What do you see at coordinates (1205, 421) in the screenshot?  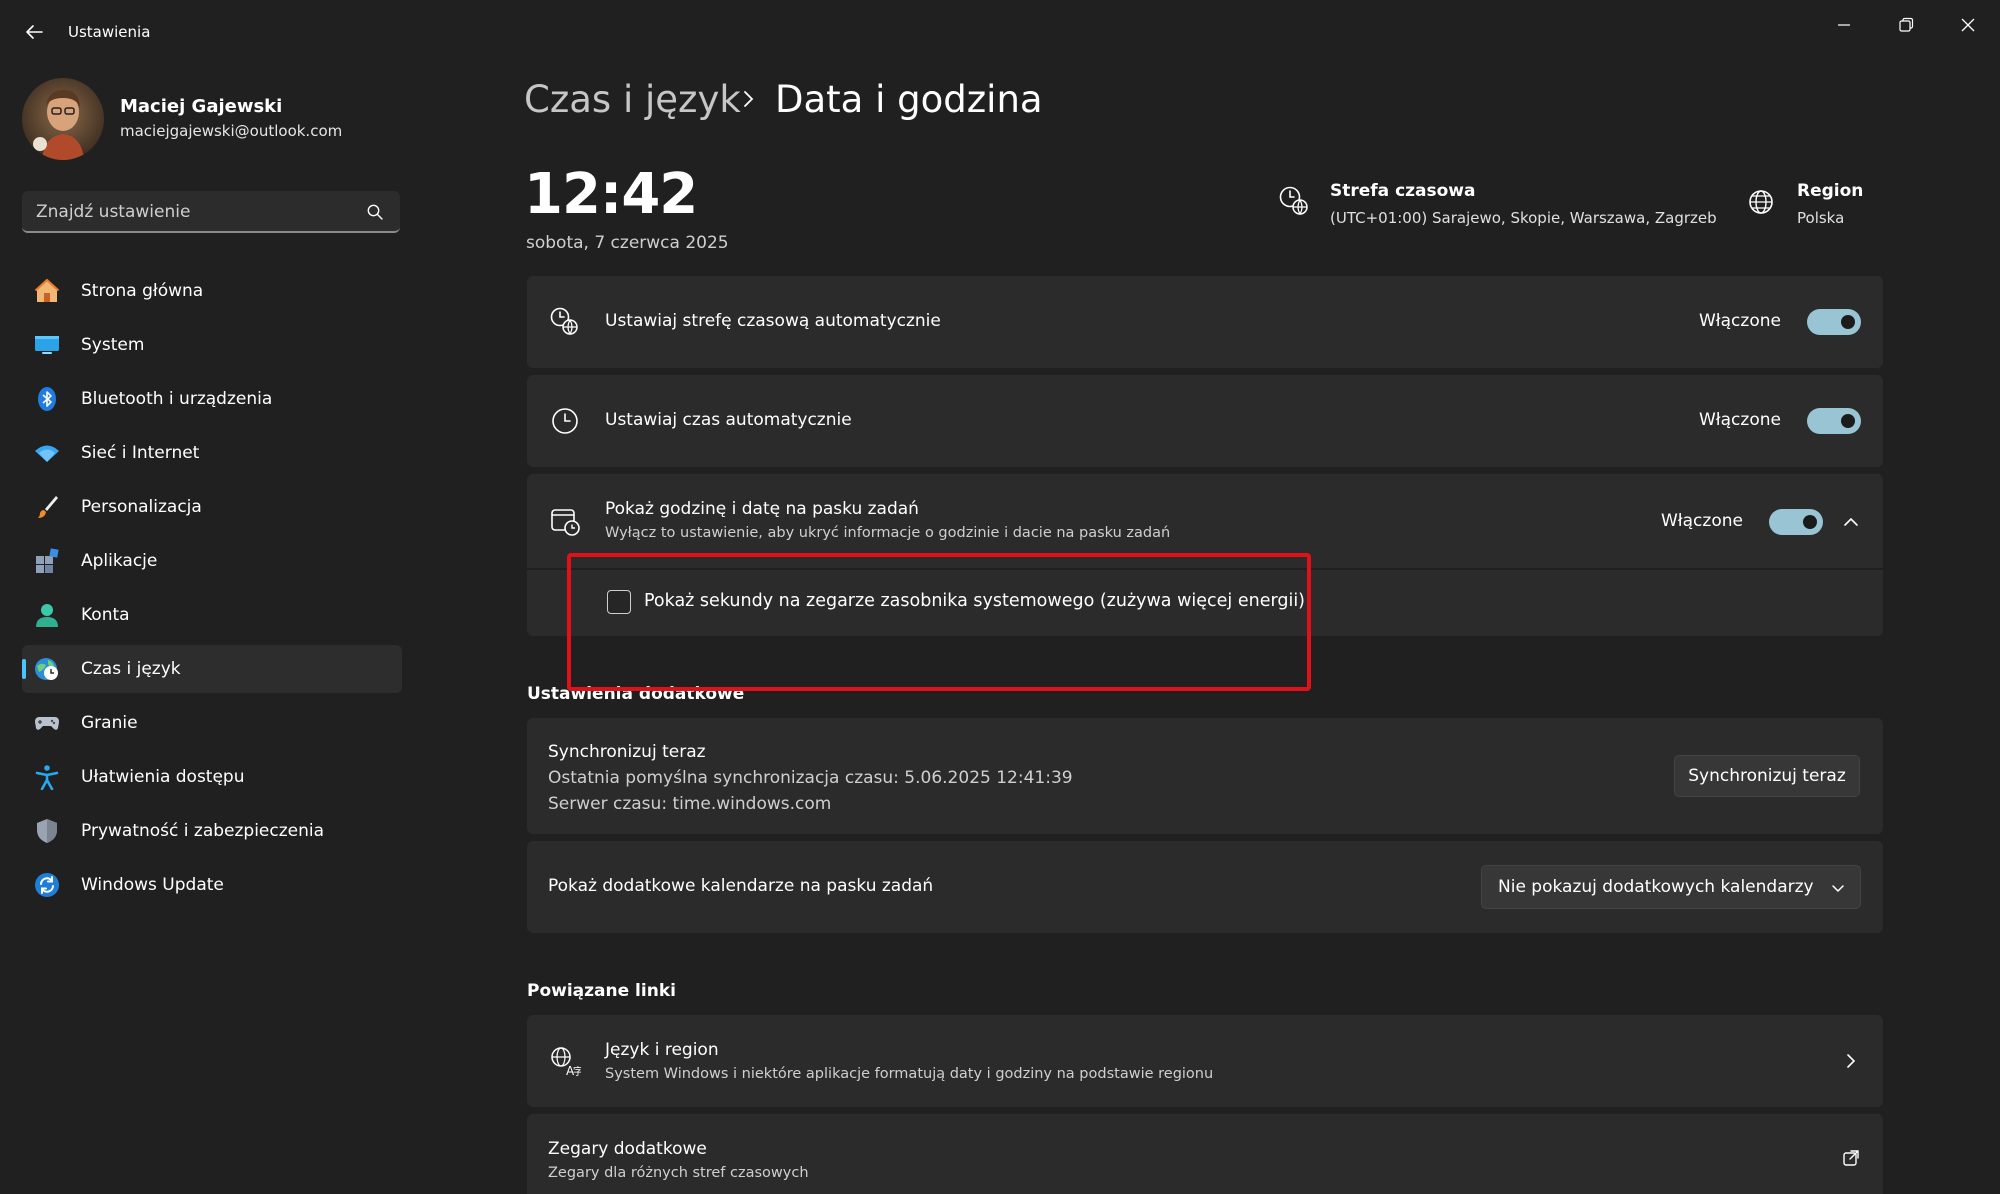 I see `auto-time-card: Ustawiaj czas automatycznie Włączone` at bounding box center [1205, 421].